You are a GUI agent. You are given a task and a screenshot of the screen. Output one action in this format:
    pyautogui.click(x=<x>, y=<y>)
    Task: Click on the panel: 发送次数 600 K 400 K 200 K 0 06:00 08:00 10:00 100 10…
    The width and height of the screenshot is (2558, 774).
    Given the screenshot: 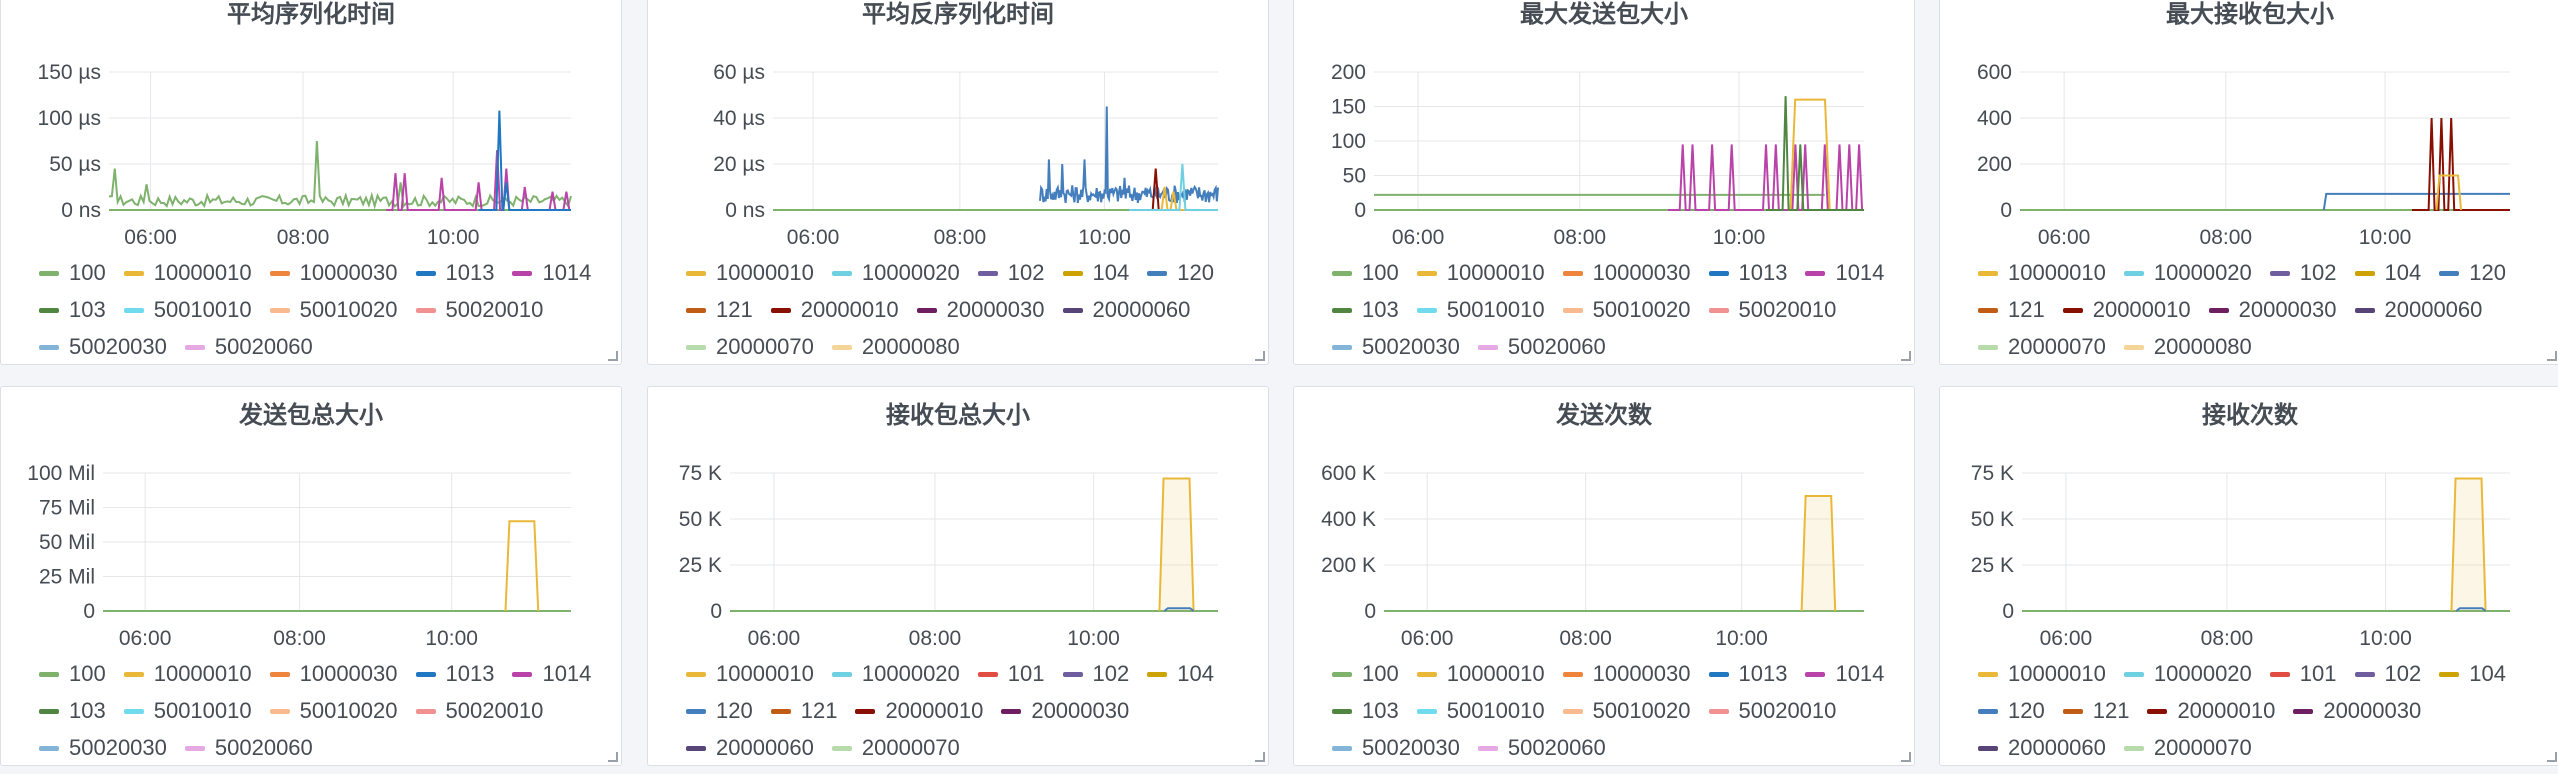 What is the action you would take?
    pyautogui.click(x=1604, y=576)
    